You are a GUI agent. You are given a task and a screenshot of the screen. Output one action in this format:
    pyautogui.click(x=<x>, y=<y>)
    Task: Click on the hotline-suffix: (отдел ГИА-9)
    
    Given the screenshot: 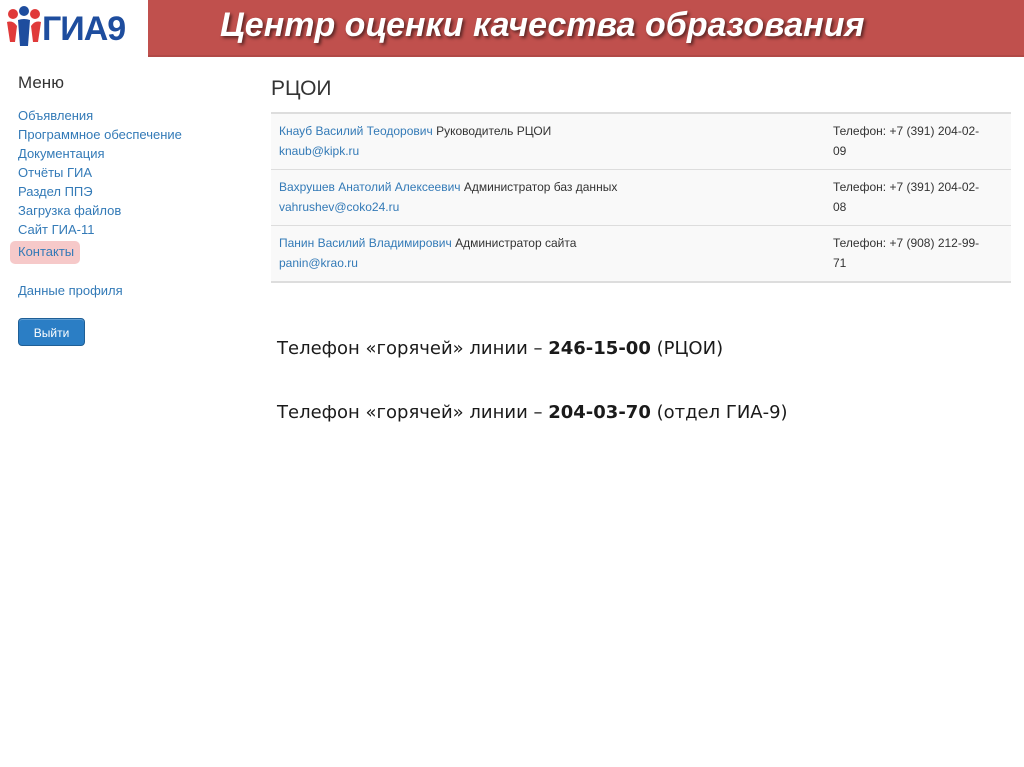 What is the action you would take?
    pyautogui.click(x=719, y=412)
    